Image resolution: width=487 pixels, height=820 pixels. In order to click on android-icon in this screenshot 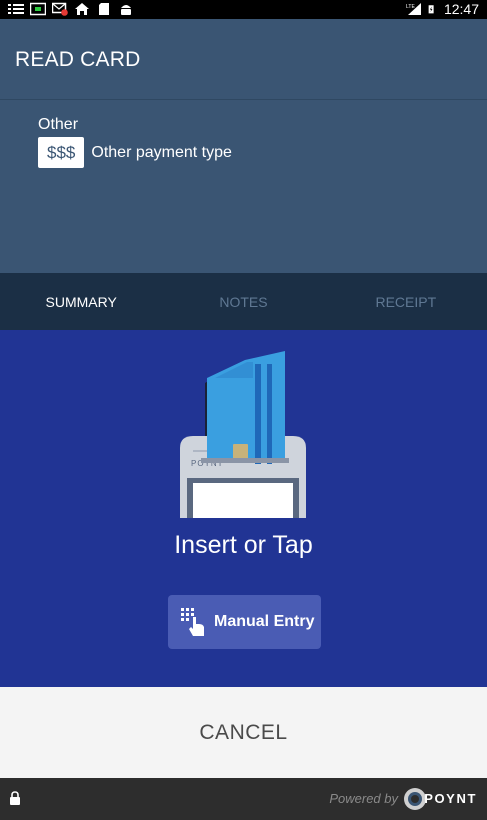, I will do `click(126, 10)`.